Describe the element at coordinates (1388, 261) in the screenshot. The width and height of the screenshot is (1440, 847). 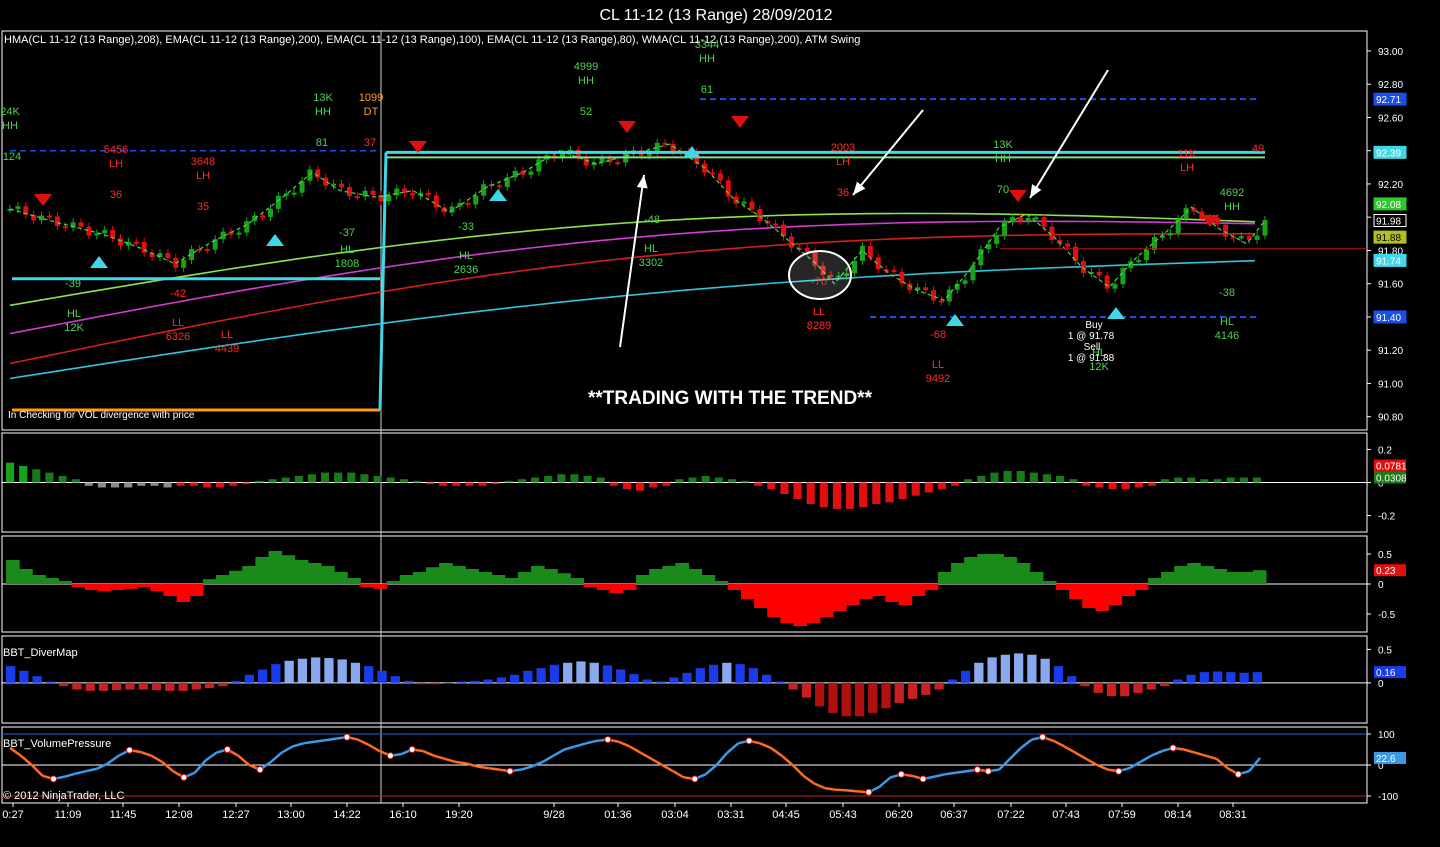
I see `price-label-value: 91.74` at that location.